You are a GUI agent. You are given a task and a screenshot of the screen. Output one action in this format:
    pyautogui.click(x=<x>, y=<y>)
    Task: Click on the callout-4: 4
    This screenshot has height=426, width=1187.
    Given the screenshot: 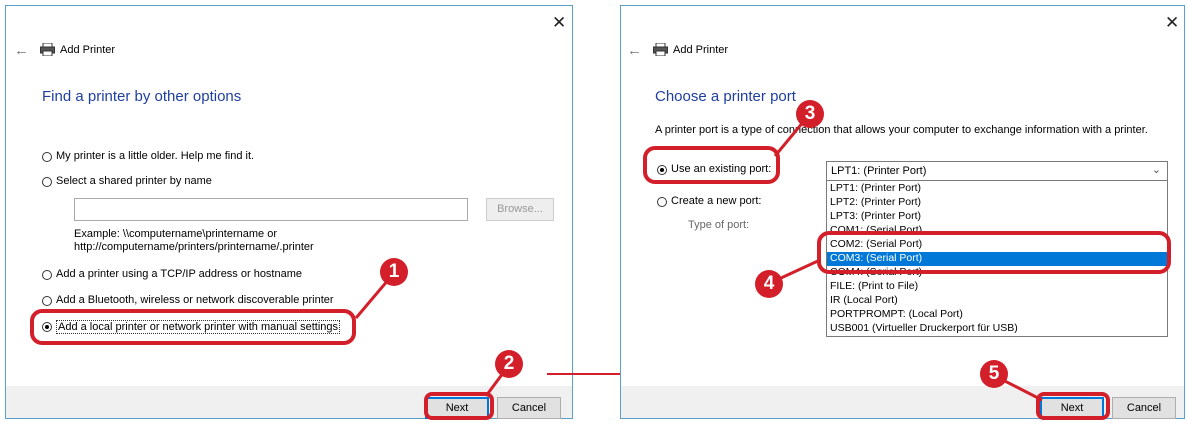 What is the action you would take?
    pyautogui.click(x=769, y=284)
    